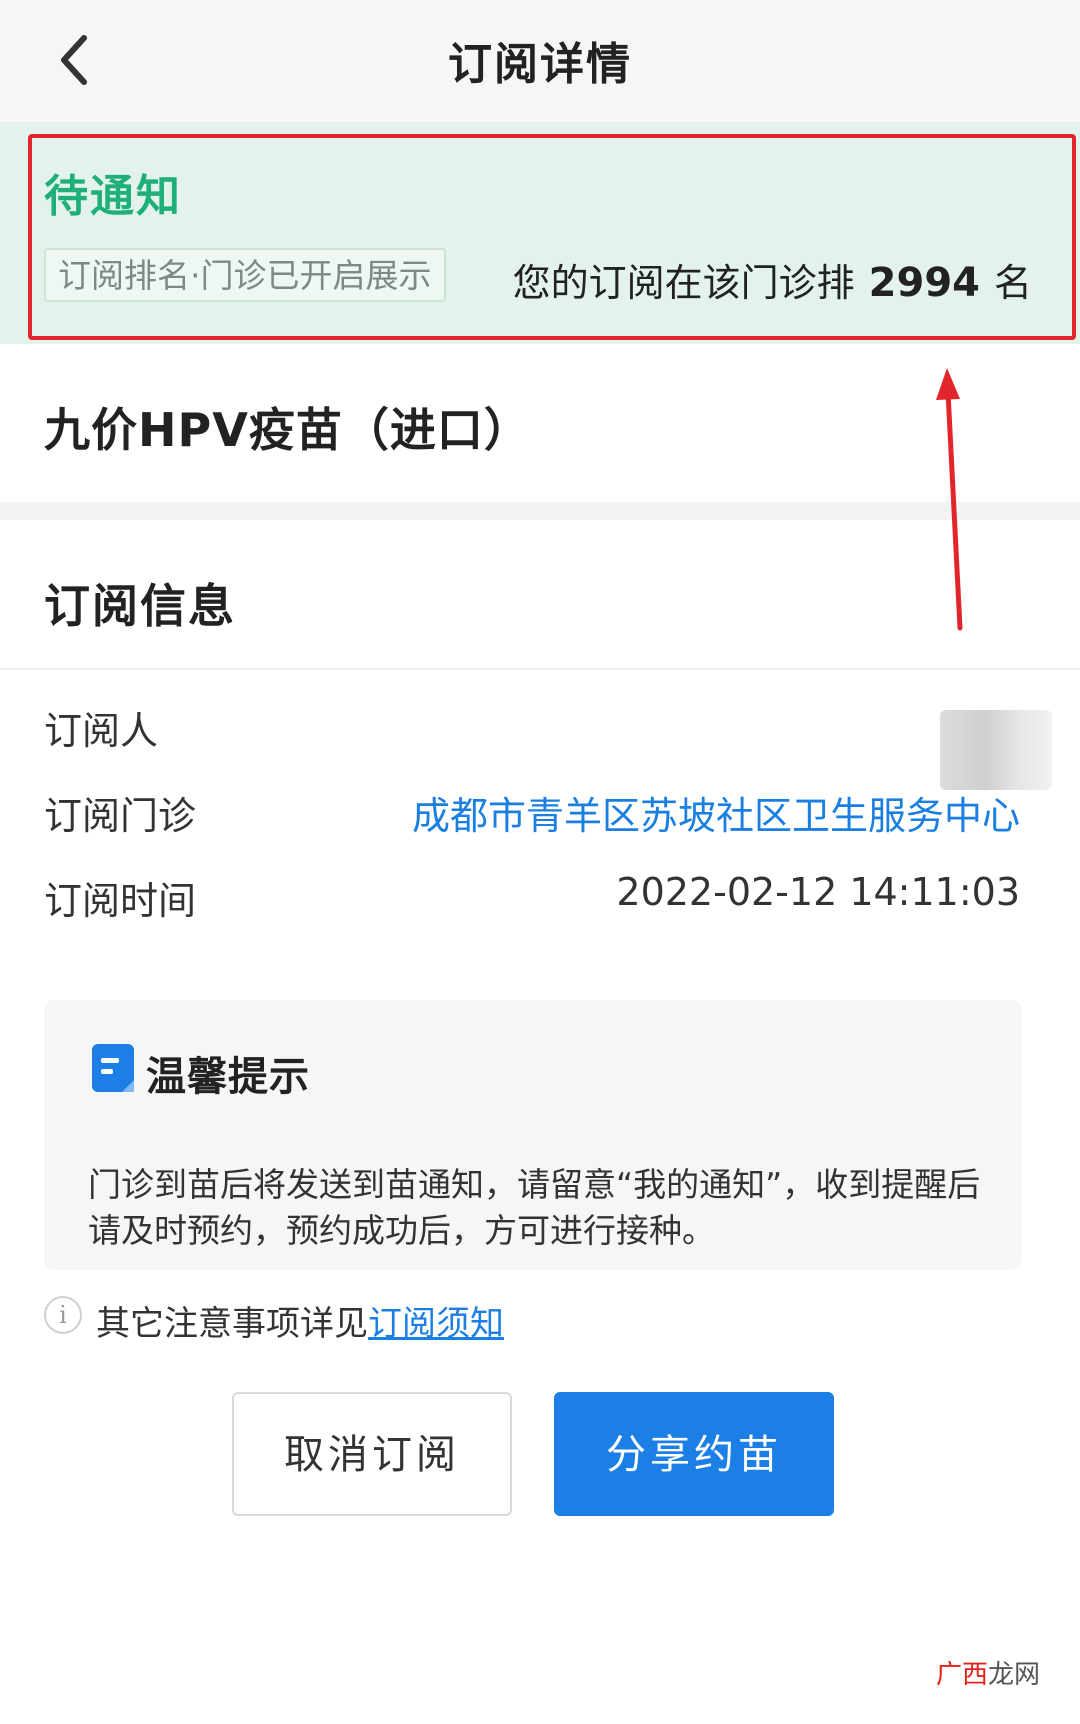  I want to click on rank-suffix: 名, so click(1012, 283).